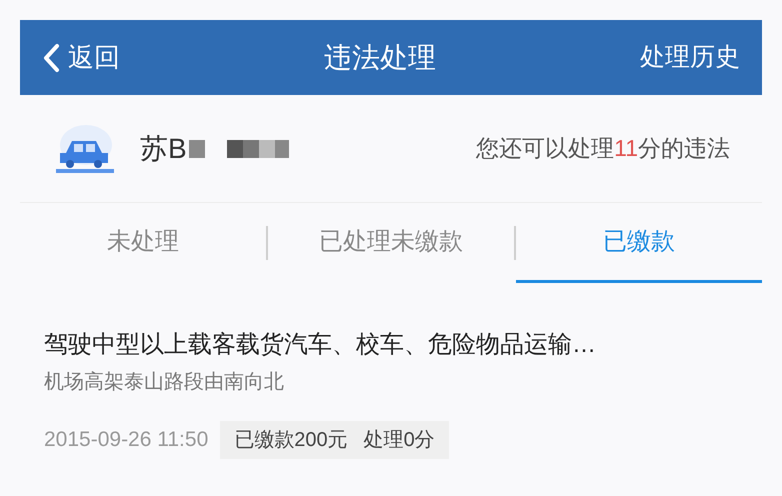  What do you see at coordinates (143, 243) in the screenshot?
I see `tab: 未处理` at bounding box center [143, 243].